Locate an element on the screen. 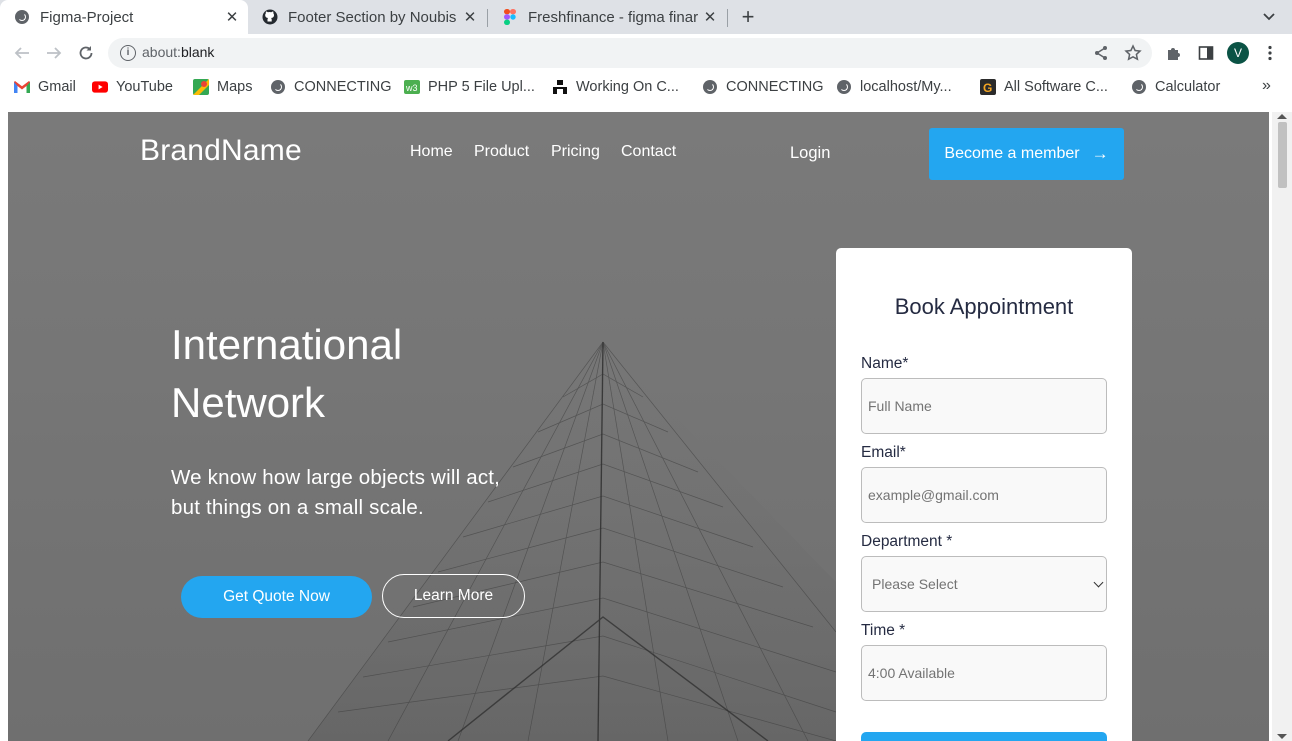 This screenshot has width=1292, height=741. become-member-button: Become a member → is located at coordinates (1026, 154).